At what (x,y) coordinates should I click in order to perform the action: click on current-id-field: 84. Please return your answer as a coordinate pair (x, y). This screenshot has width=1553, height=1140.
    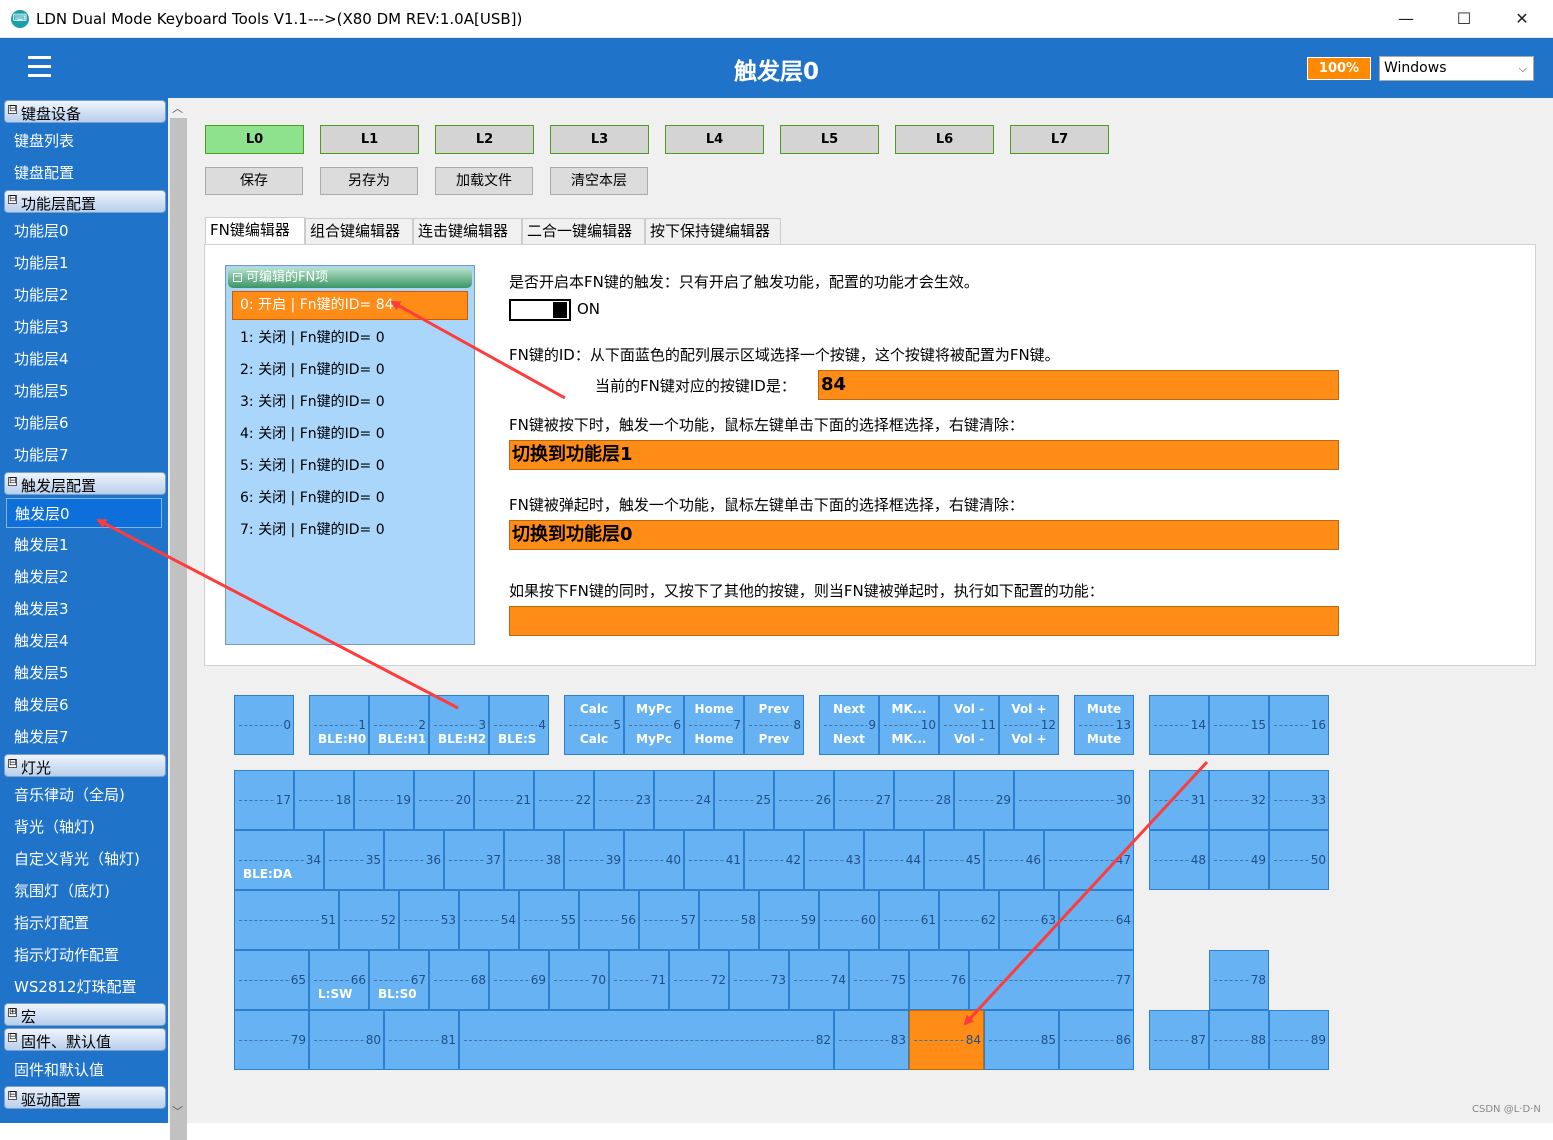
    Looking at the image, I should click on (1078, 385).